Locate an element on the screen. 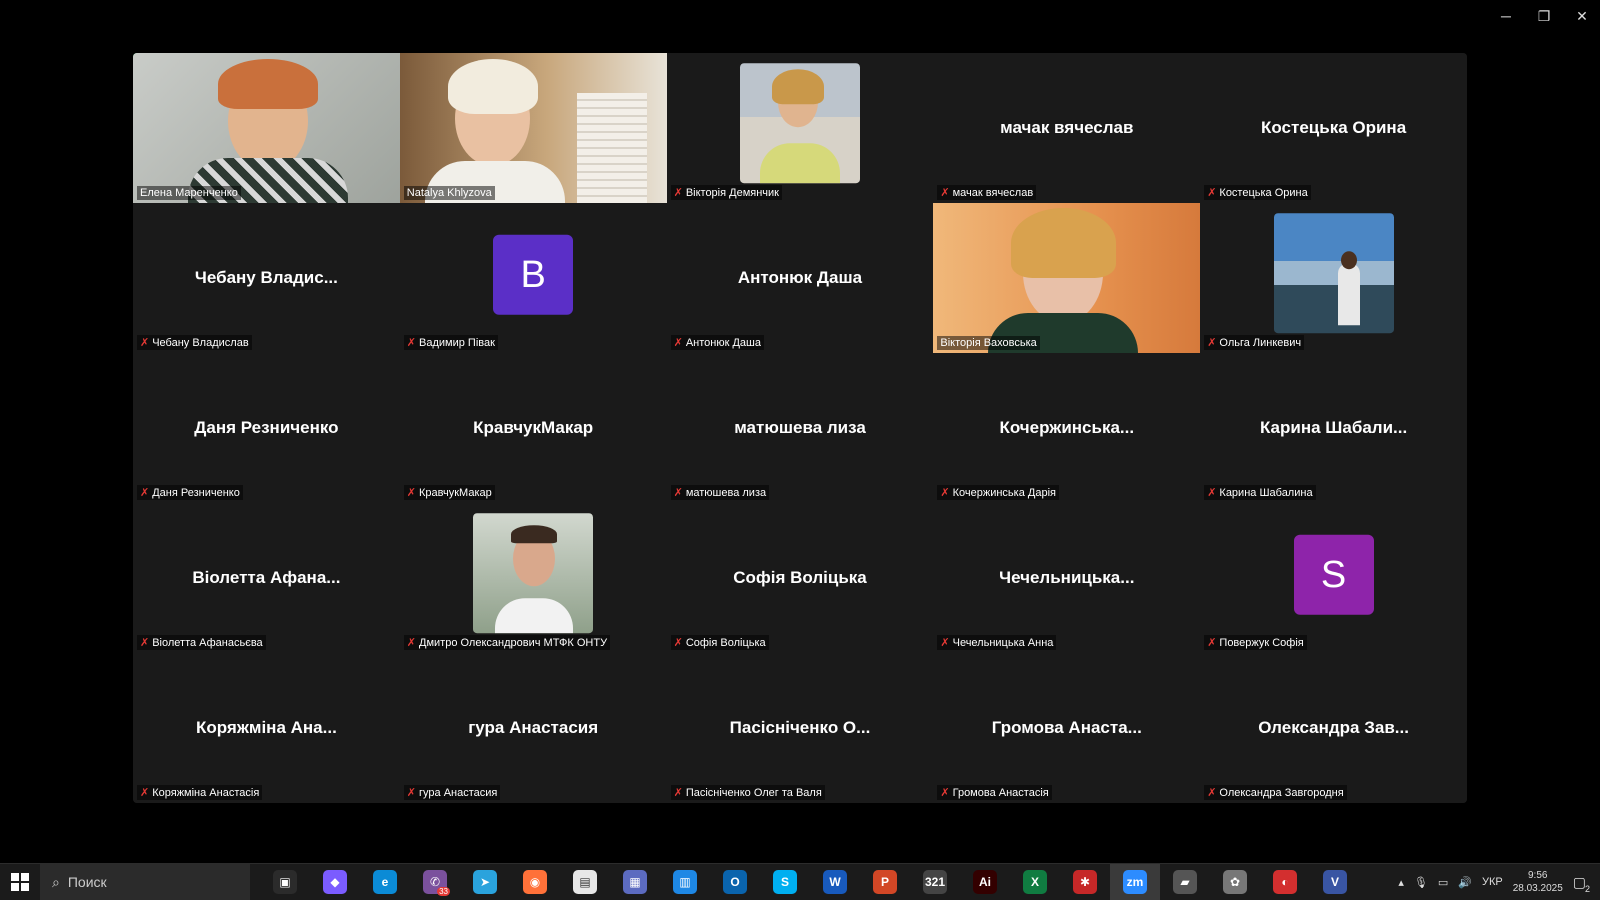 The width and height of the screenshot is (1600, 900). participant-name-label: ✗ Вікторія Демянчик is located at coordinates (726, 192).